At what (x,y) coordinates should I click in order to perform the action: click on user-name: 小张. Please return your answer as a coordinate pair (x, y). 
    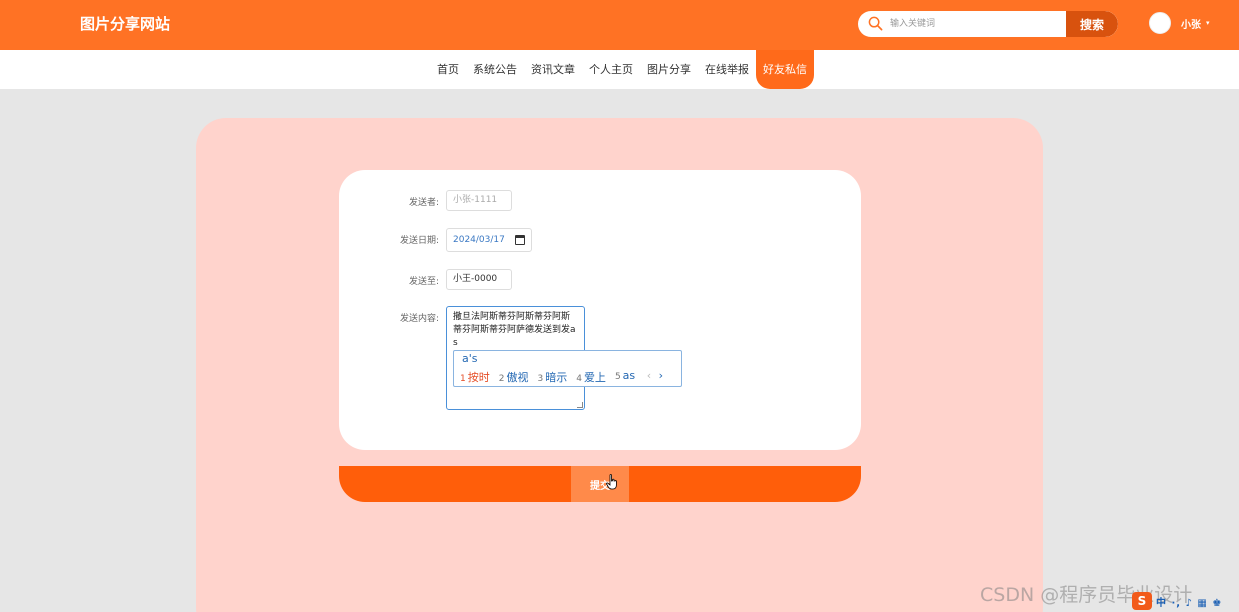
    Looking at the image, I should click on (1191, 23).